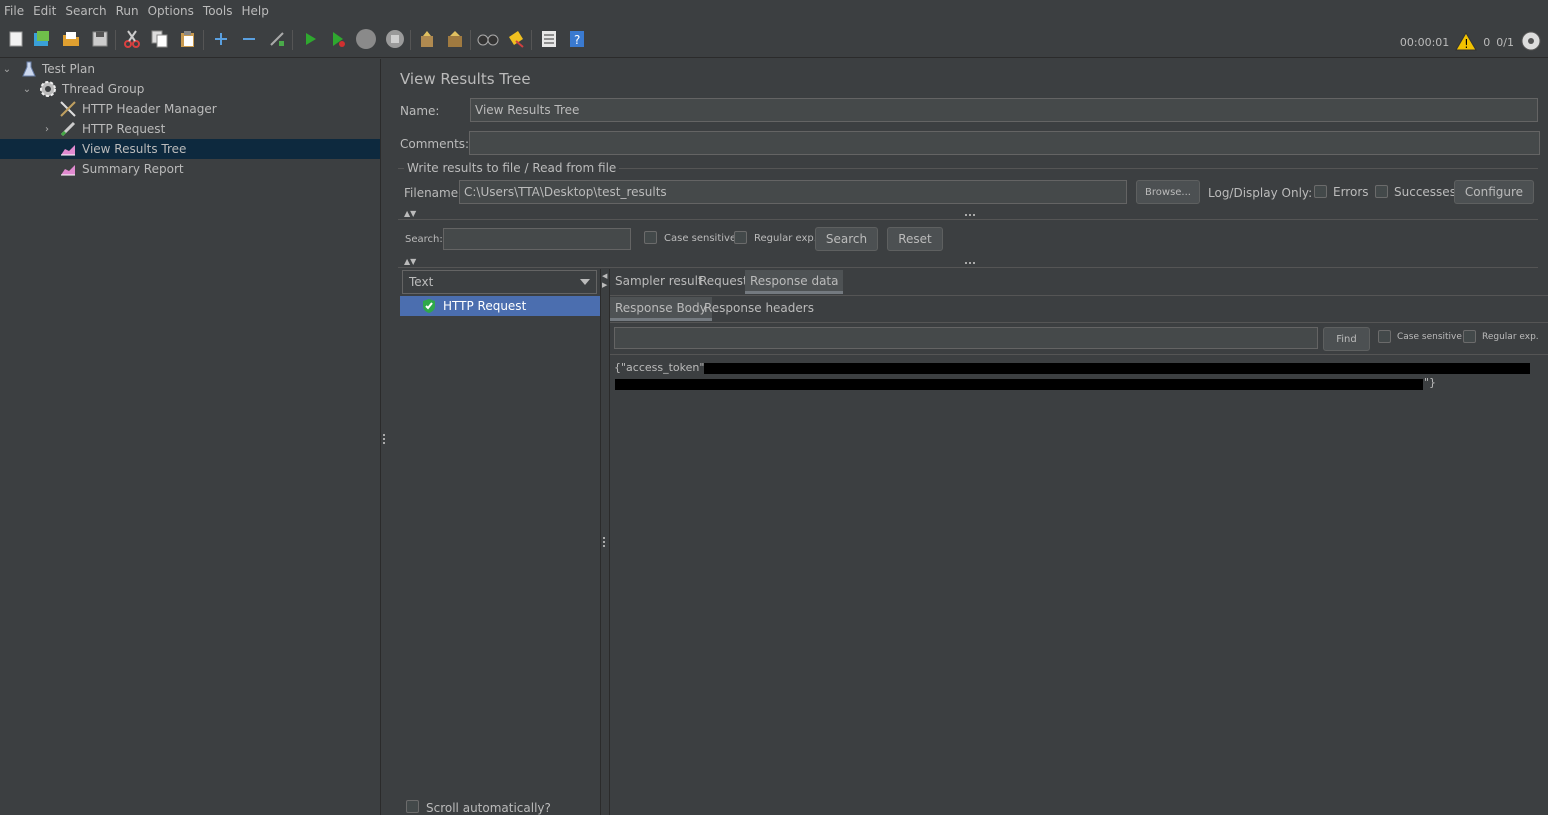  Describe the element at coordinates (488, 808) in the screenshot. I see `scroll-auto-label: Scroll automatically?` at that location.